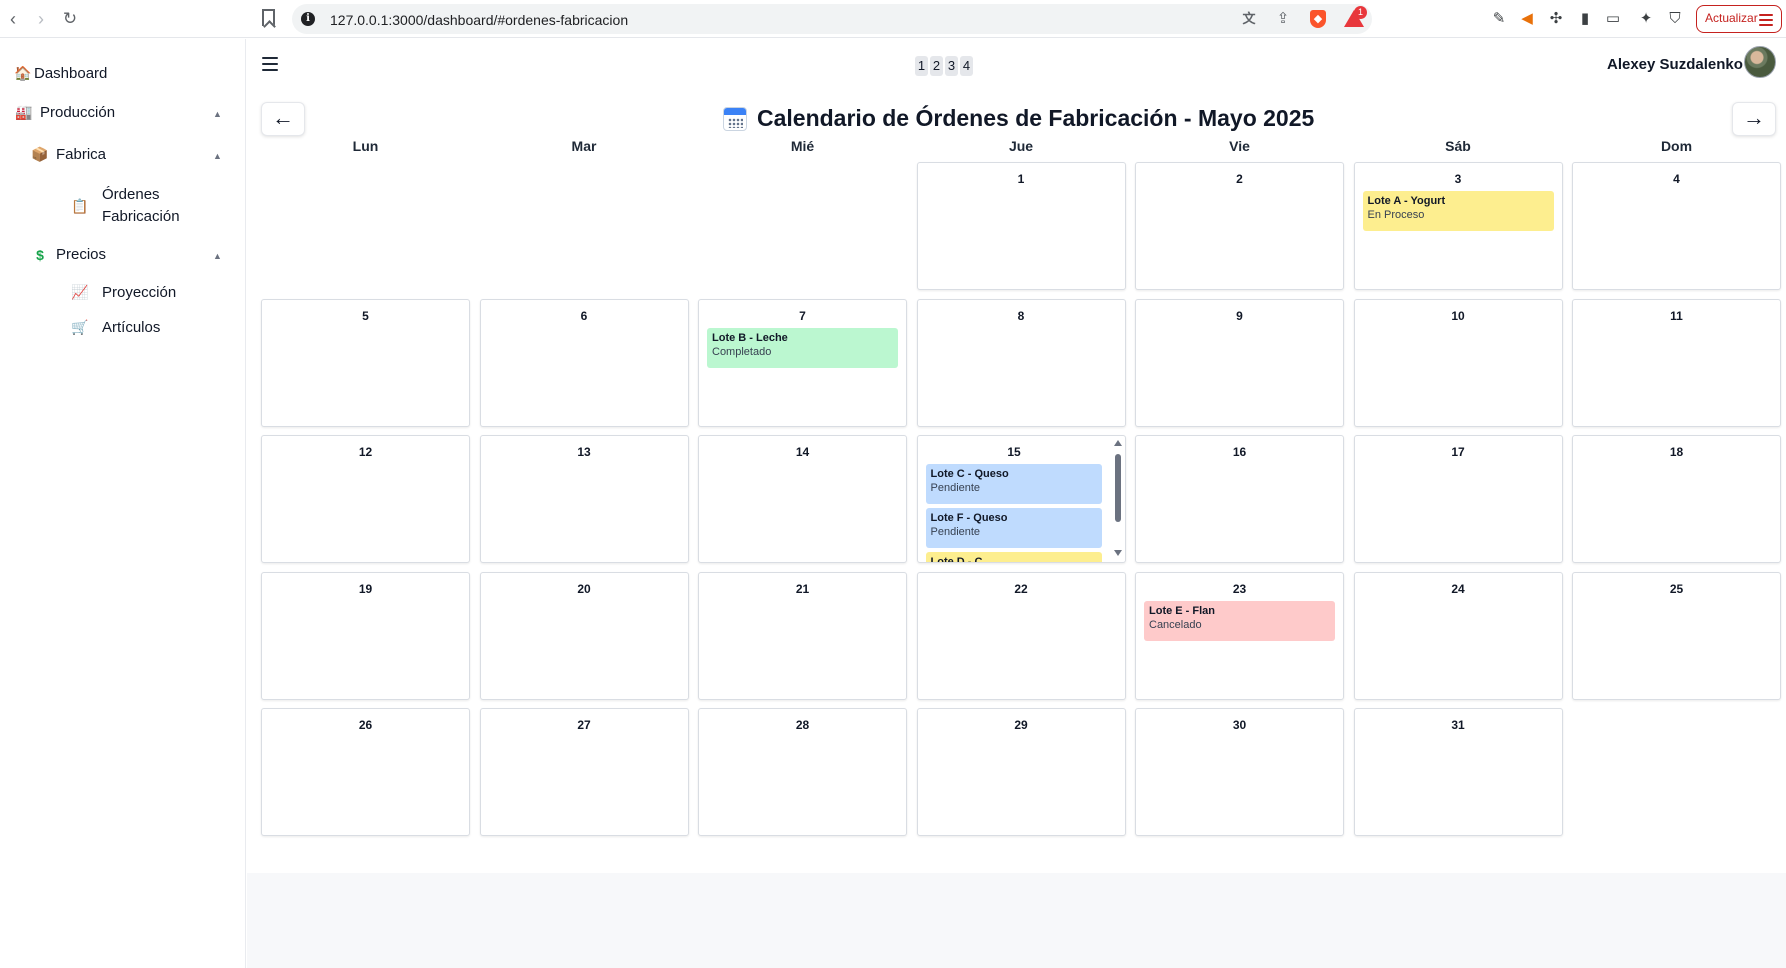  I want to click on user-name: Alexey Suzdalenko, so click(1675, 64).